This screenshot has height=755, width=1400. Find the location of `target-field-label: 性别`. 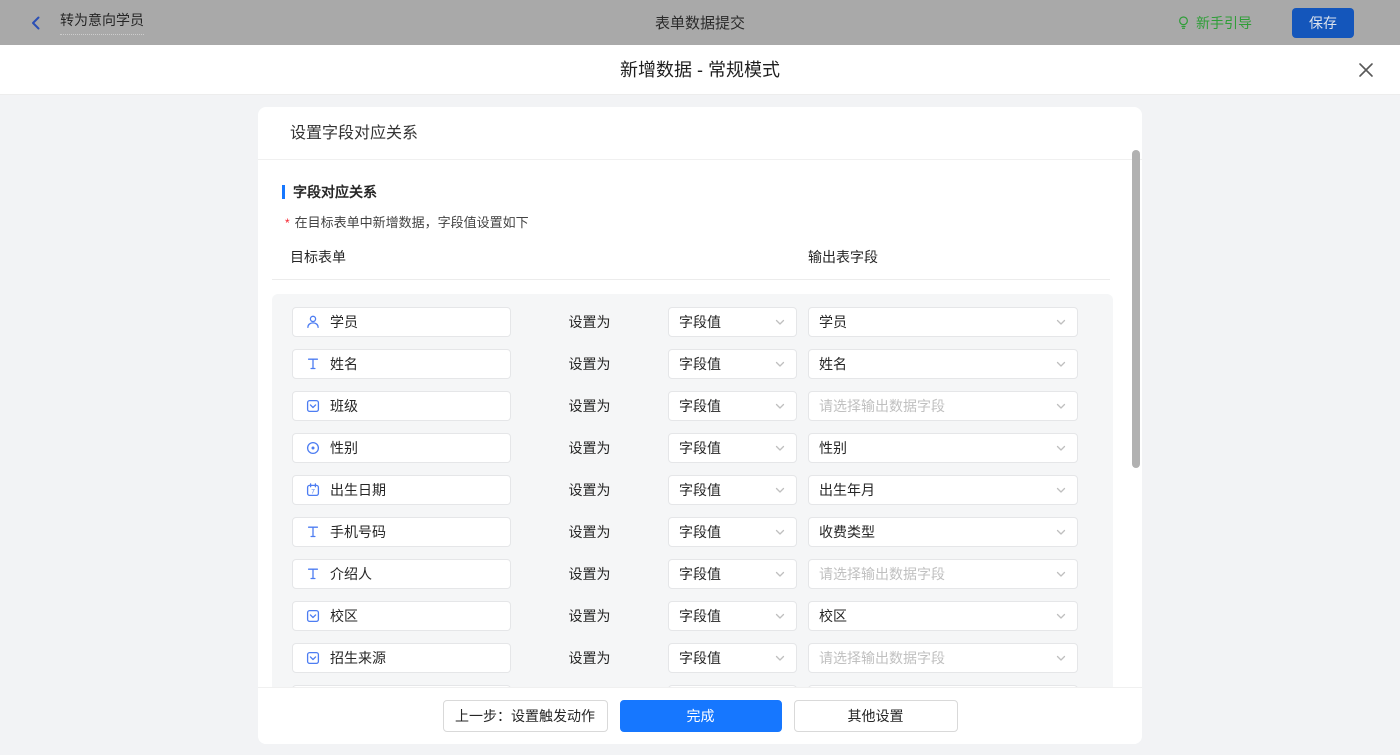

target-field-label: 性别 is located at coordinates (344, 448).